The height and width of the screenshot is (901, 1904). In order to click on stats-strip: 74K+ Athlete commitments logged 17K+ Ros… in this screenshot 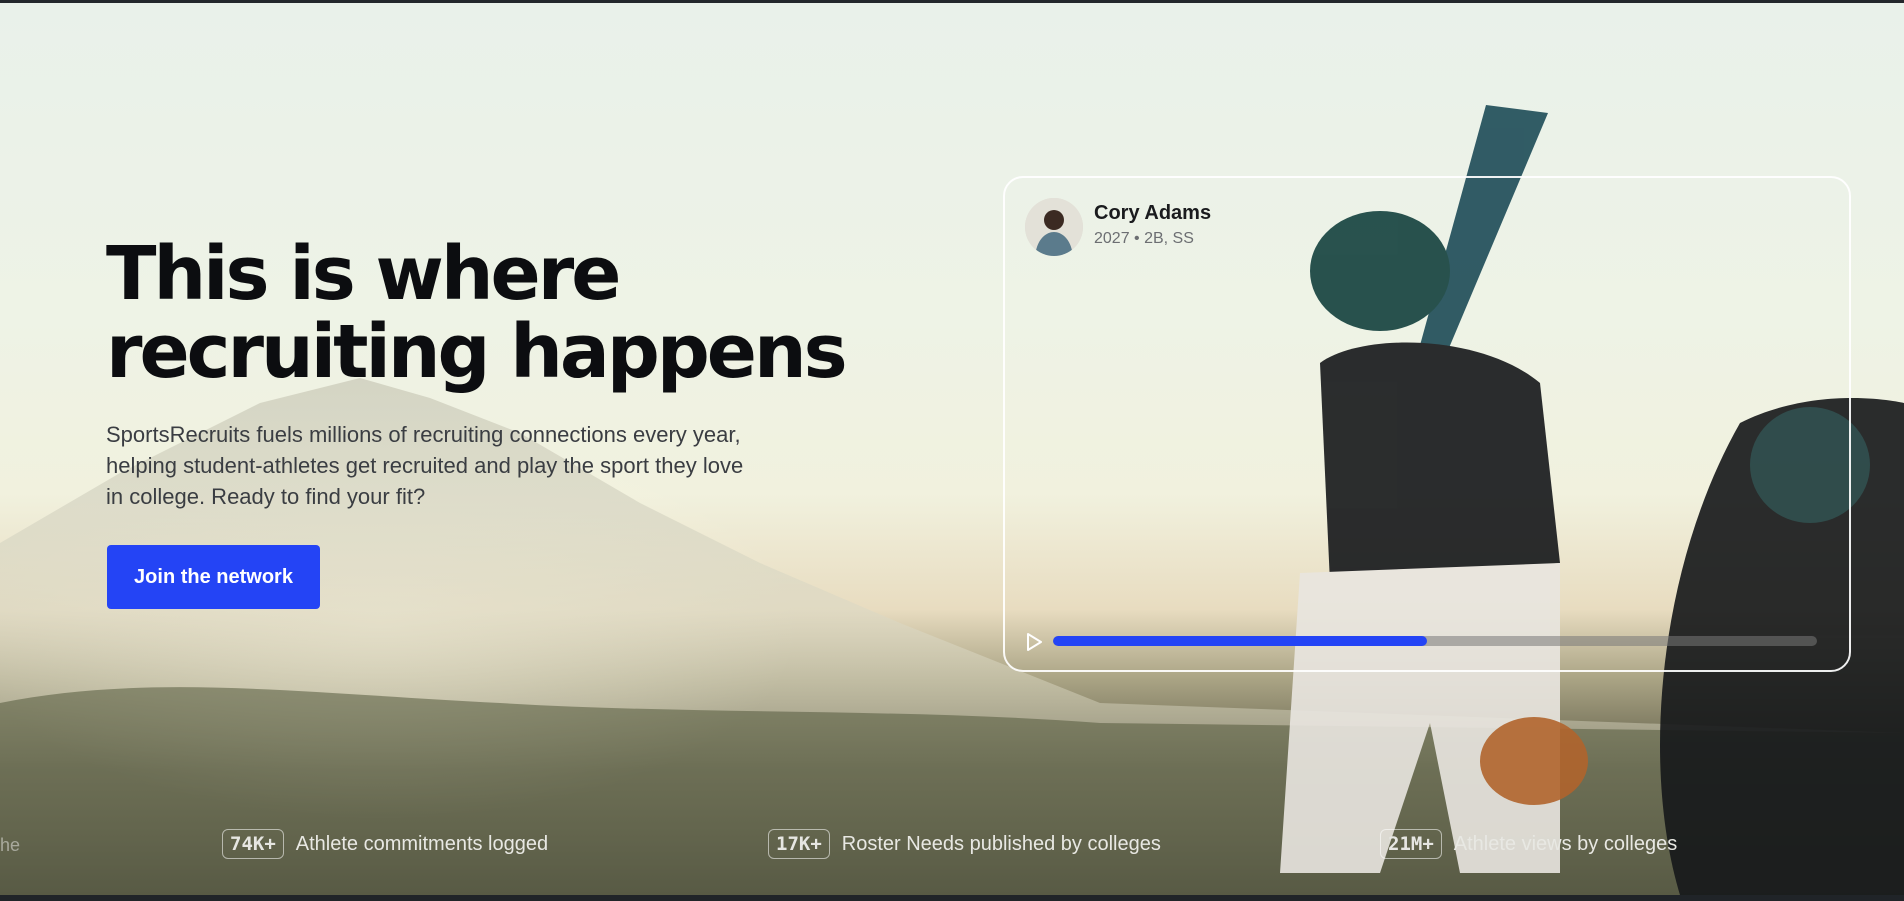, I will do `click(952, 845)`.